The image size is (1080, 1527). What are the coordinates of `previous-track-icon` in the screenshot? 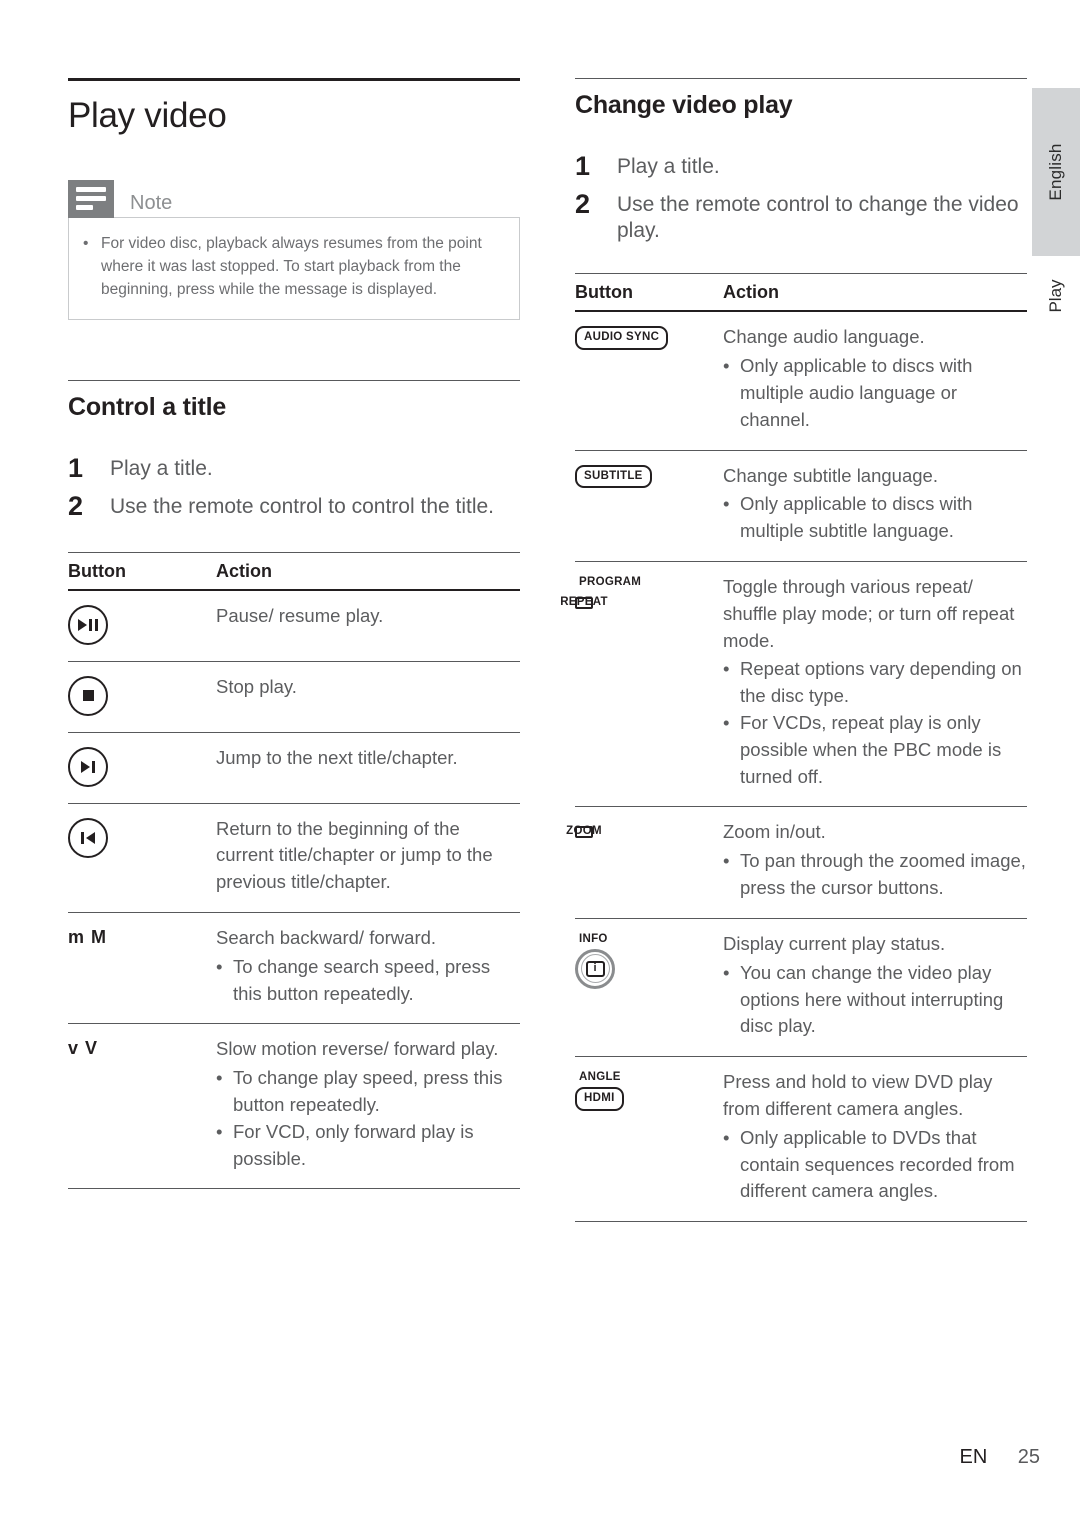 It's located at (88, 837).